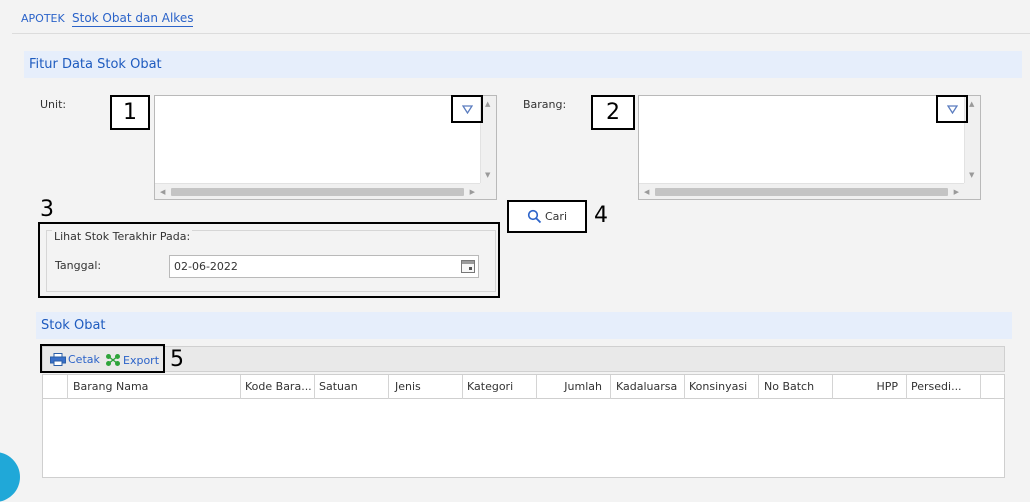 This screenshot has width=1030, height=502. Describe the element at coordinates (53, 104) in the screenshot. I see `unit-label: Unit:` at that location.